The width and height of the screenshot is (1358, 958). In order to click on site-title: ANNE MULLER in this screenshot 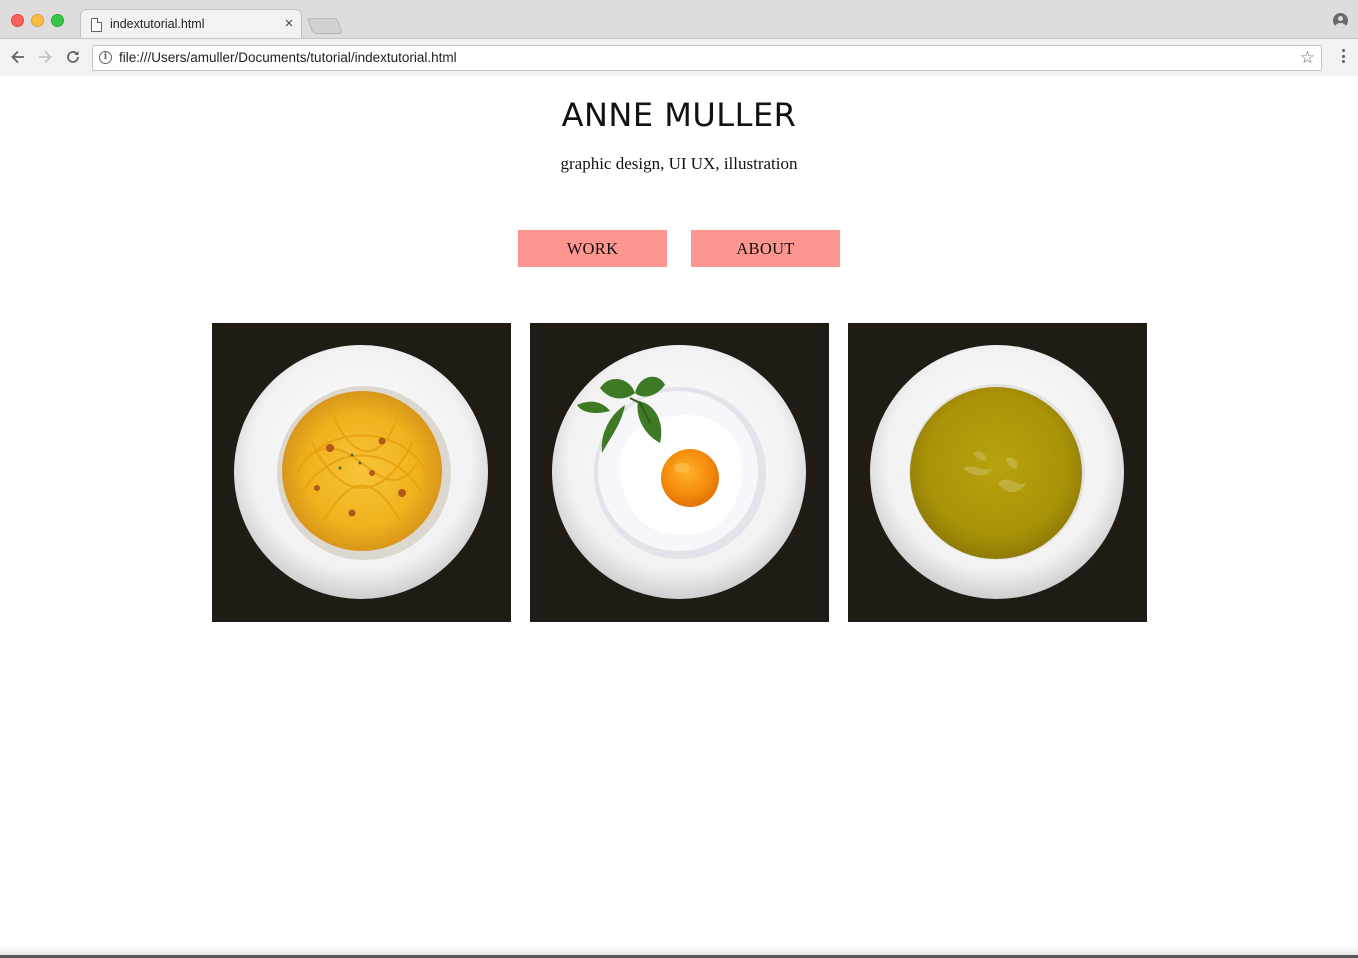, I will do `click(679, 115)`.